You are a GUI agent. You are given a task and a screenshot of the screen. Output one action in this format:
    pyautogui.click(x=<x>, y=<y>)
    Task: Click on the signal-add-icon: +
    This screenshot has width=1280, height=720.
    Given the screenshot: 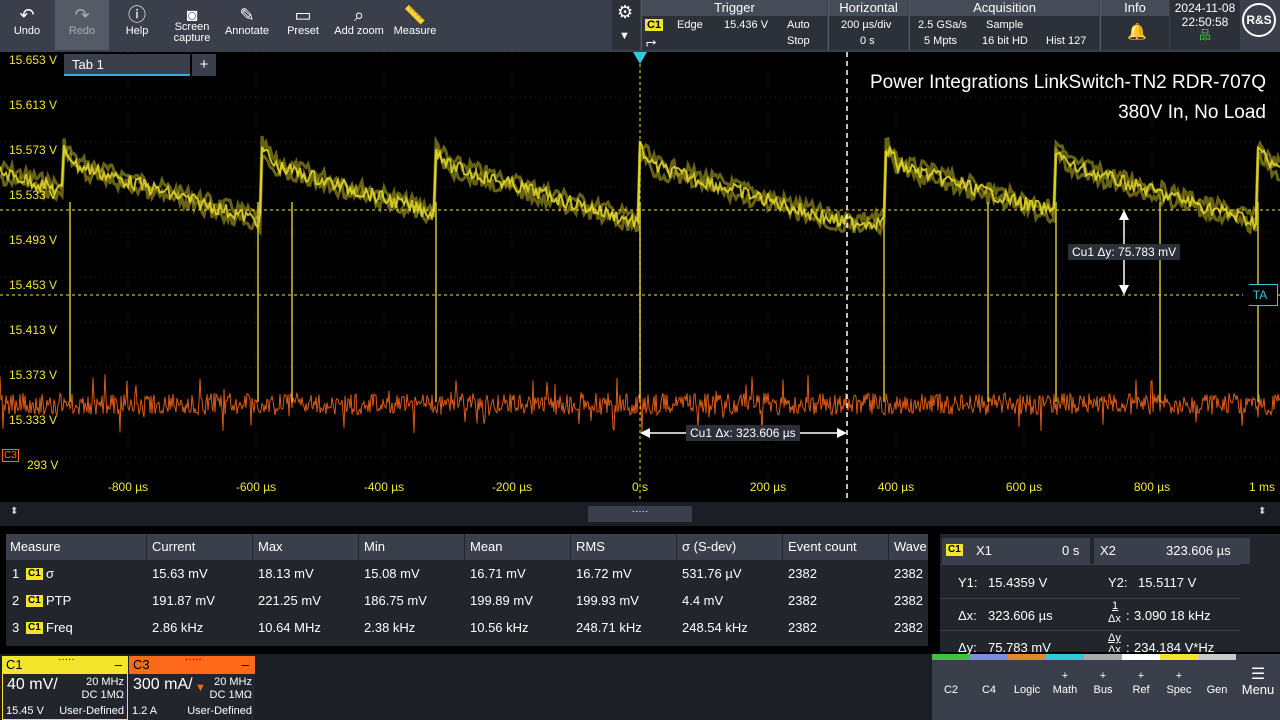 What is the action you would take?
    pyautogui.click(x=1179, y=676)
    